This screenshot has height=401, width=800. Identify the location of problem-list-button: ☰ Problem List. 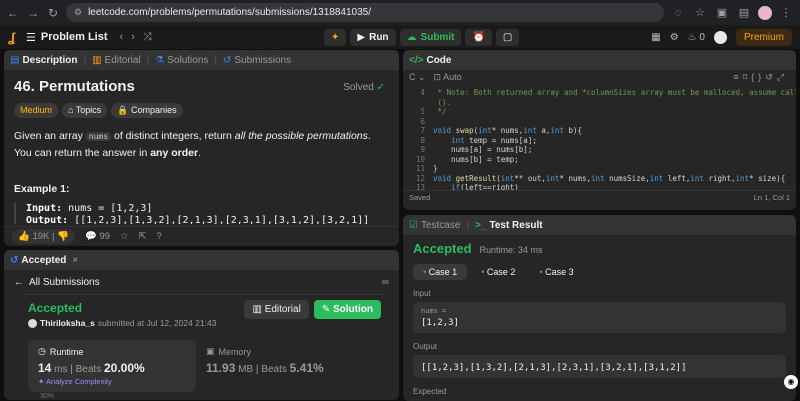
(67, 37).